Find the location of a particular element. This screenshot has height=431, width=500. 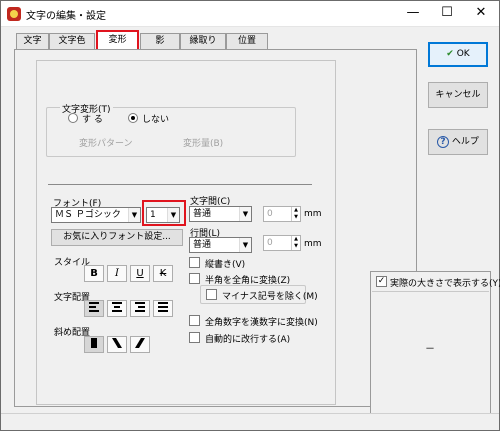

tab-transform: 変形 is located at coordinates (117, 40).